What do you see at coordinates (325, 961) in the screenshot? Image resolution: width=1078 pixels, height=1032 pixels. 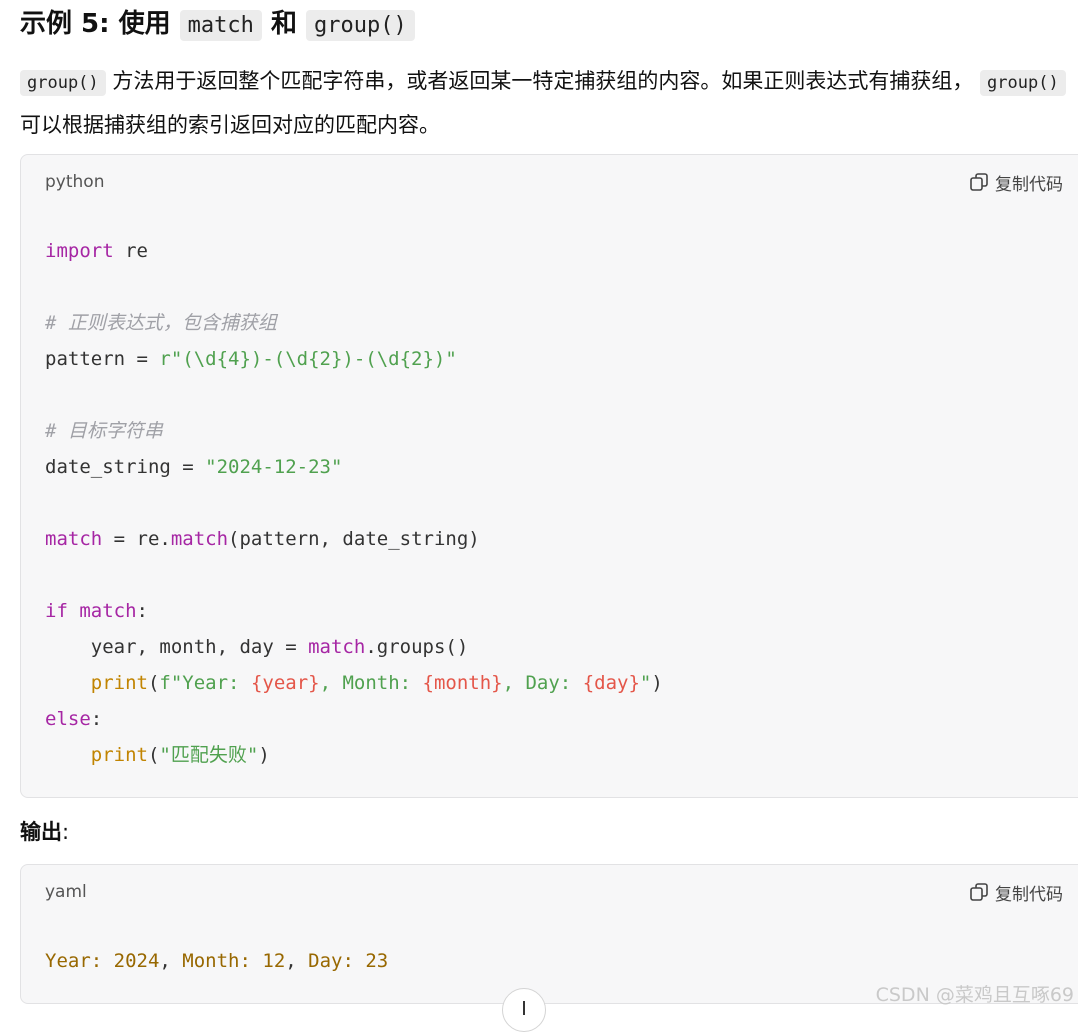 I see `token-key: Day:` at bounding box center [325, 961].